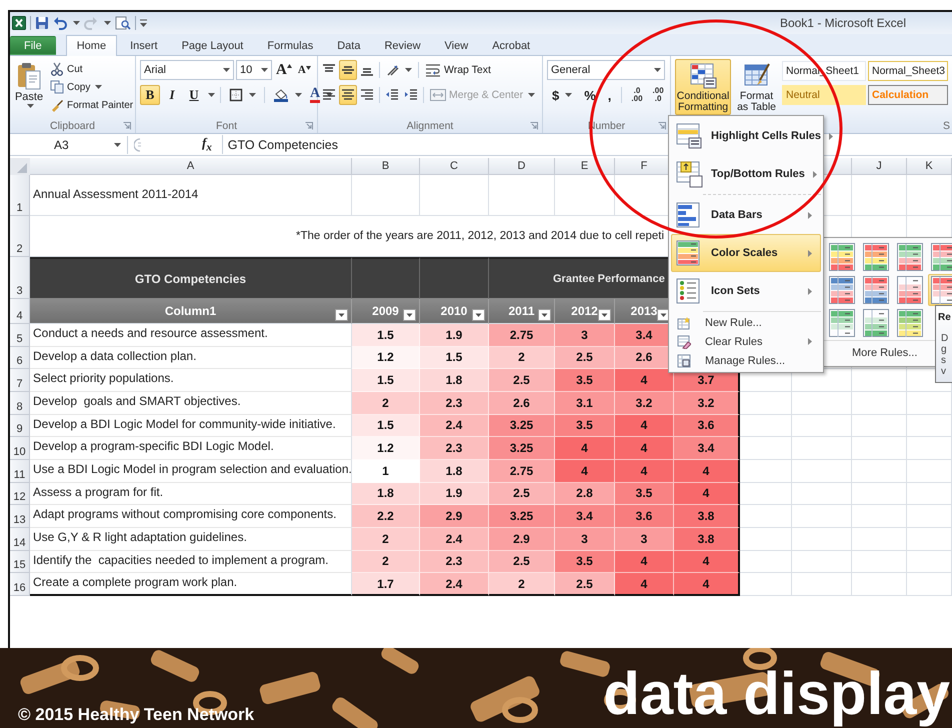 This screenshot has width=952, height=728. I want to click on format-painter-button: Format Painter, so click(92, 105).